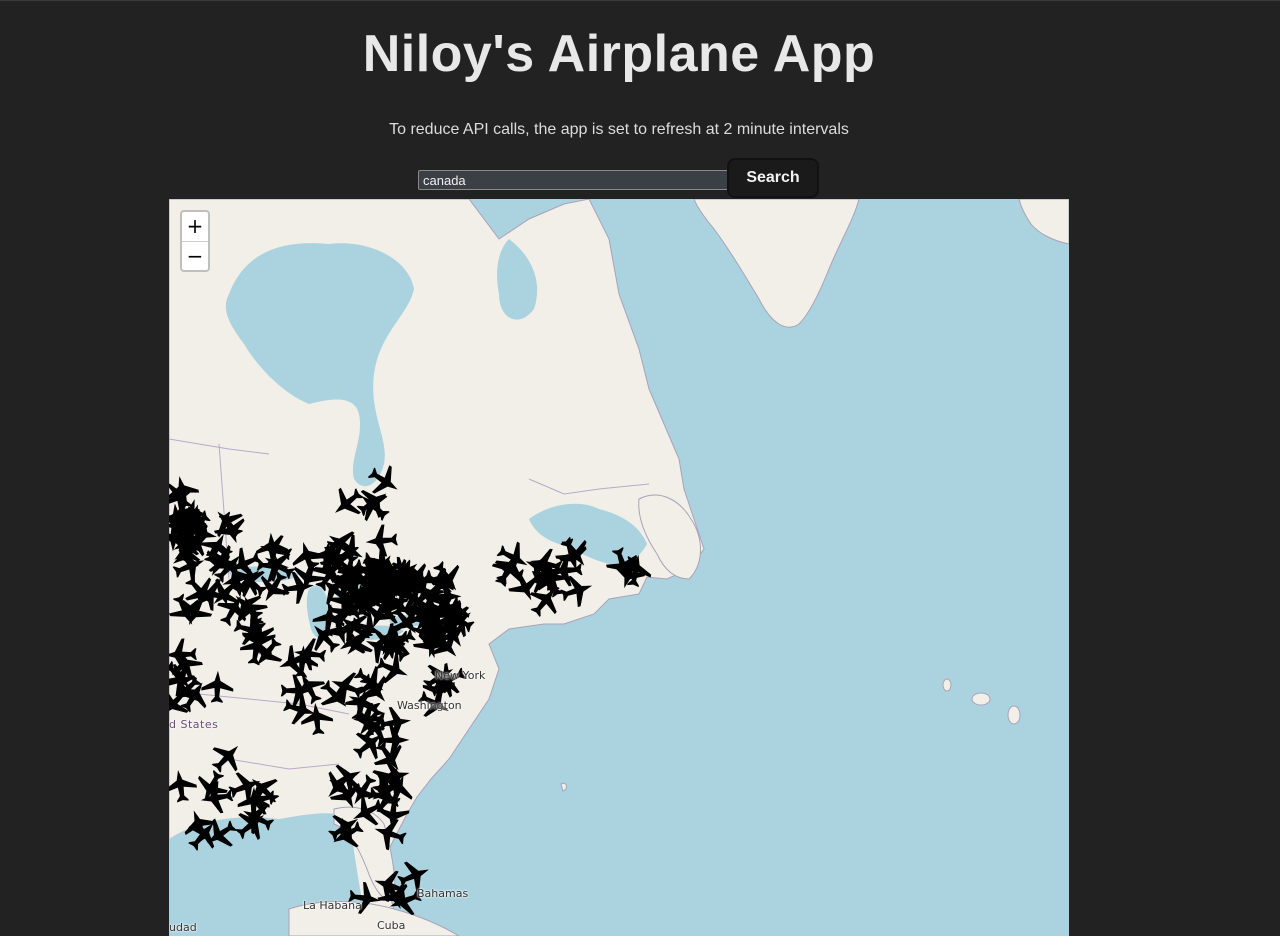  What do you see at coordinates (195, 227) in the screenshot?
I see `zoom-in-button: +` at bounding box center [195, 227].